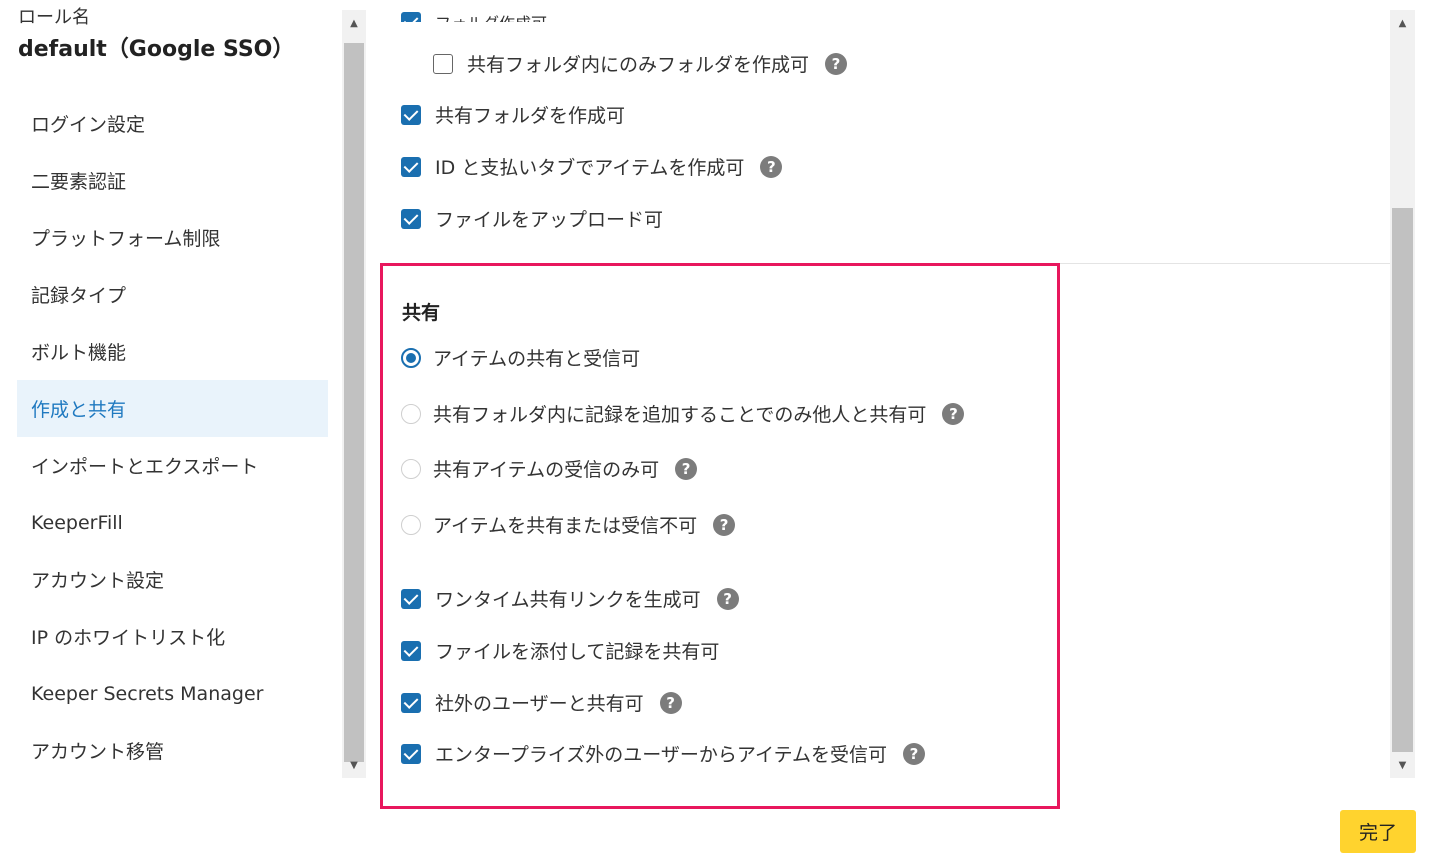 The height and width of the screenshot is (866, 1430). Describe the element at coordinates (491, 16) in the screenshot. I see `create-folder-label: フォルダ作成可` at that location.